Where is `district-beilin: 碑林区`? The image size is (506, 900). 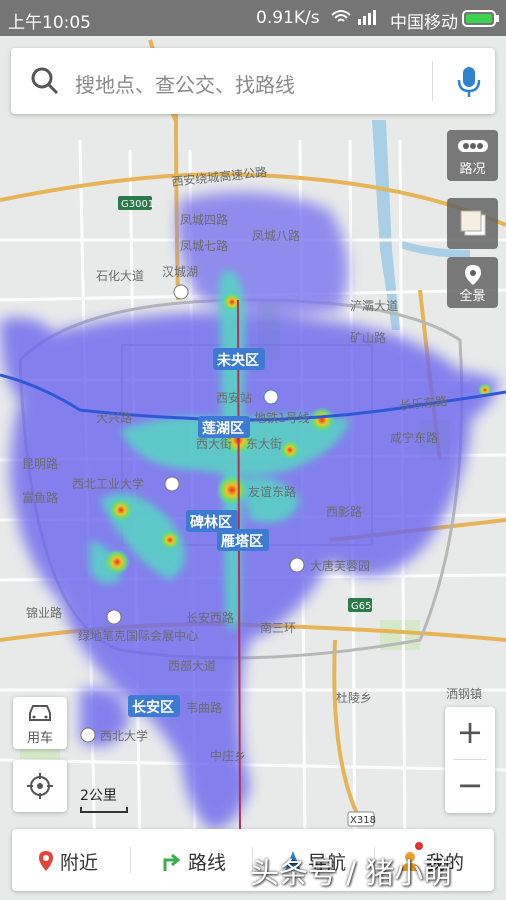
district-beilin: 碑林区 is located at coordinates (211, 522).